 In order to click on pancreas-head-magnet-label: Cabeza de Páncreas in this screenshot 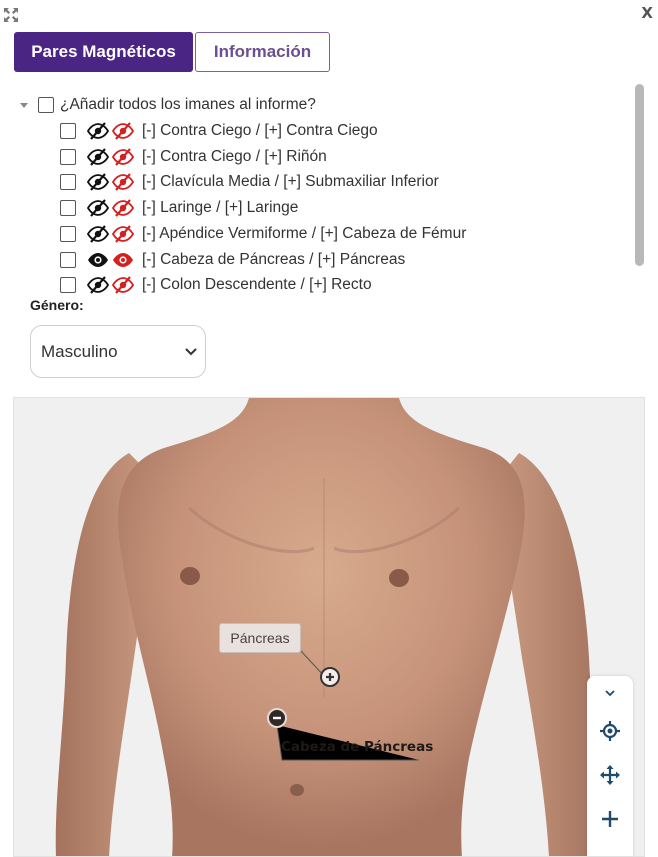, I will do `click(357, 747)`.